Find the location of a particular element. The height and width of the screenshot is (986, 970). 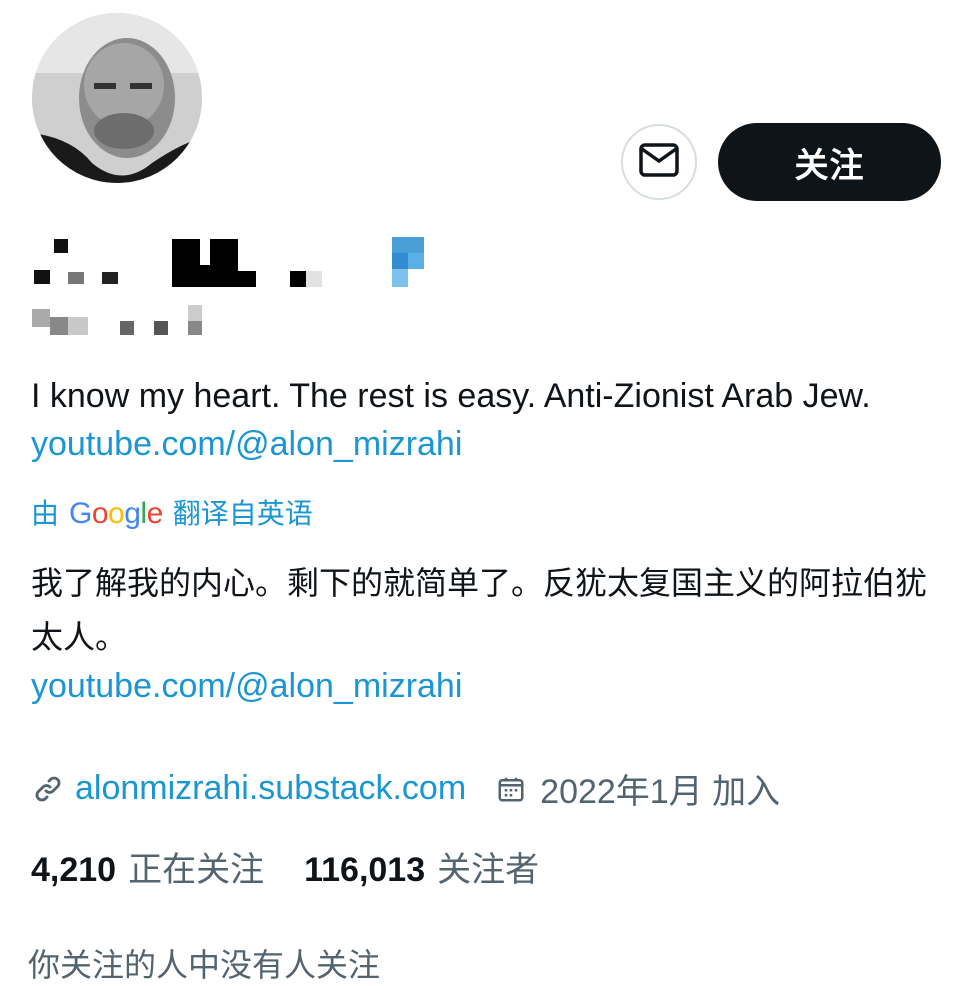

google-logo: Google is located at coordinates (116, 513).